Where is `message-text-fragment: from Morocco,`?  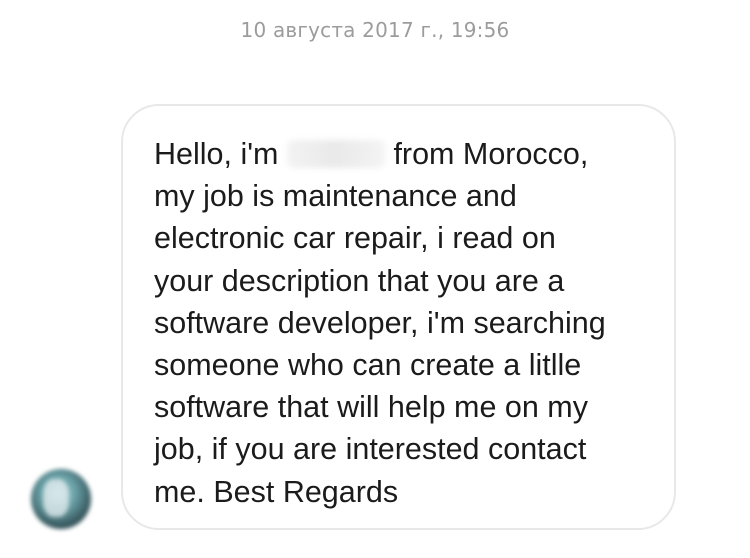
message-text-fragment: from Morocco, is located at coordinates (491, 154).